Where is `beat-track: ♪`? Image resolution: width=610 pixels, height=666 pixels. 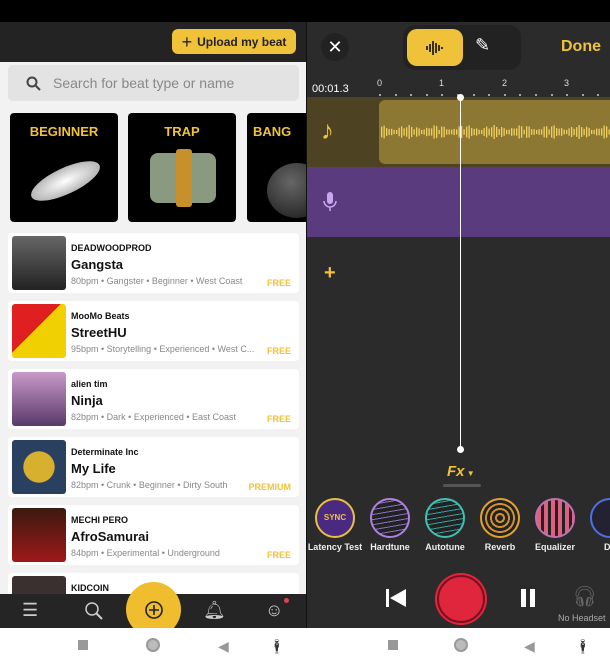 beat-track: ♪ is located at coordinates (458, 132).